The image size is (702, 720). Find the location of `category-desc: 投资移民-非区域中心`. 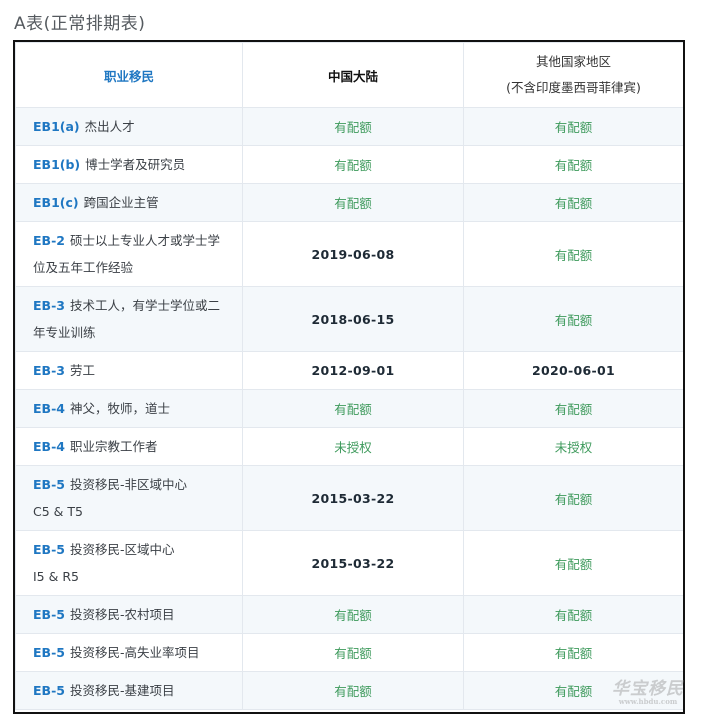

category-desc: 投资移民-非区域中心 is located at coordinates (128, 484).